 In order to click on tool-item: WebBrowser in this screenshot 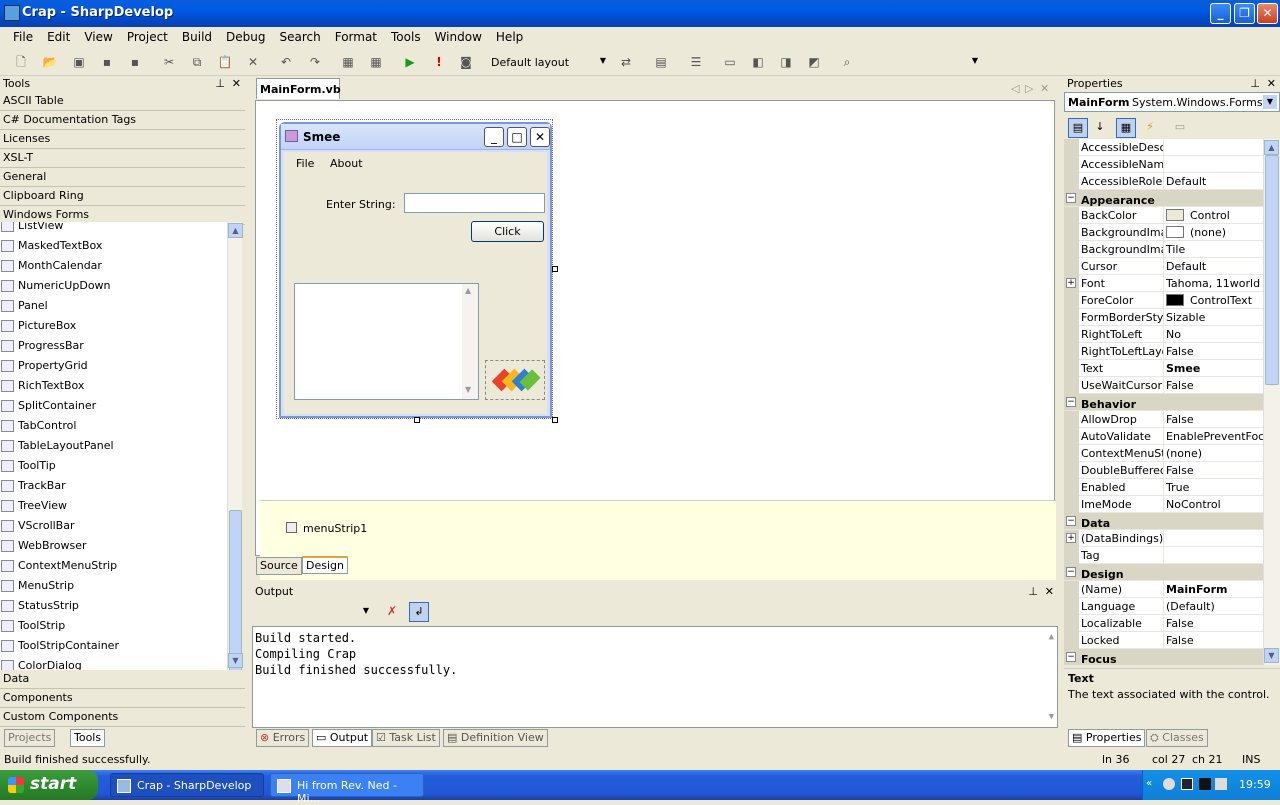, I will do `click(113, 546)`.